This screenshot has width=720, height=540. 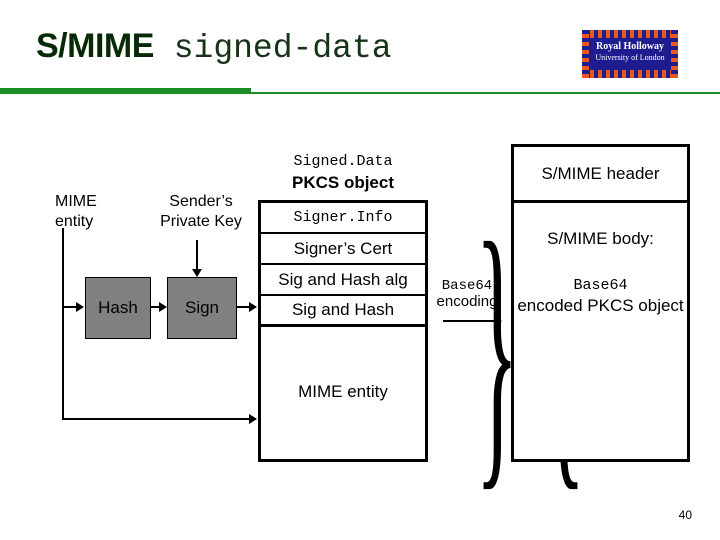 I want to click on base64-encoding-mono: Base64, so click(x=467, y=286).